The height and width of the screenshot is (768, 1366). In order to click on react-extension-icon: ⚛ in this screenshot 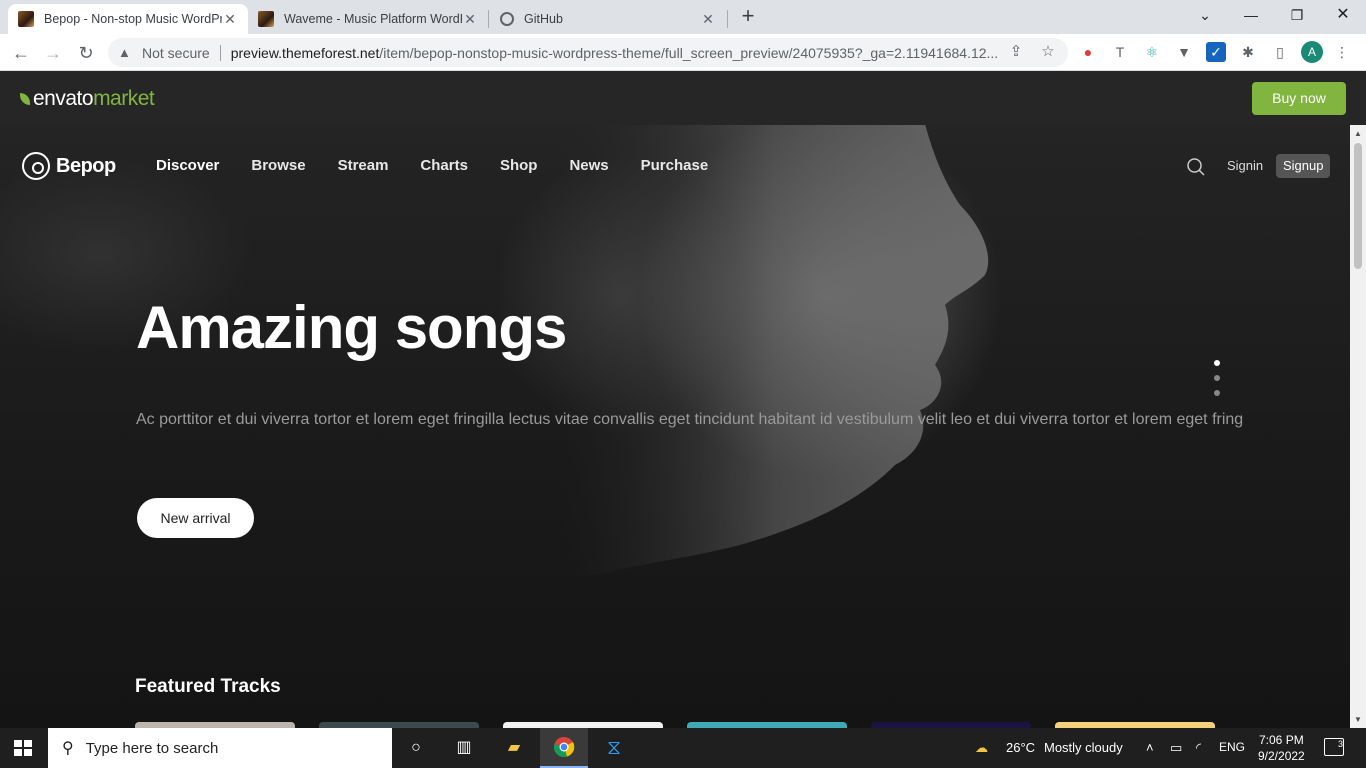, I will do `click(1152, 52)`.